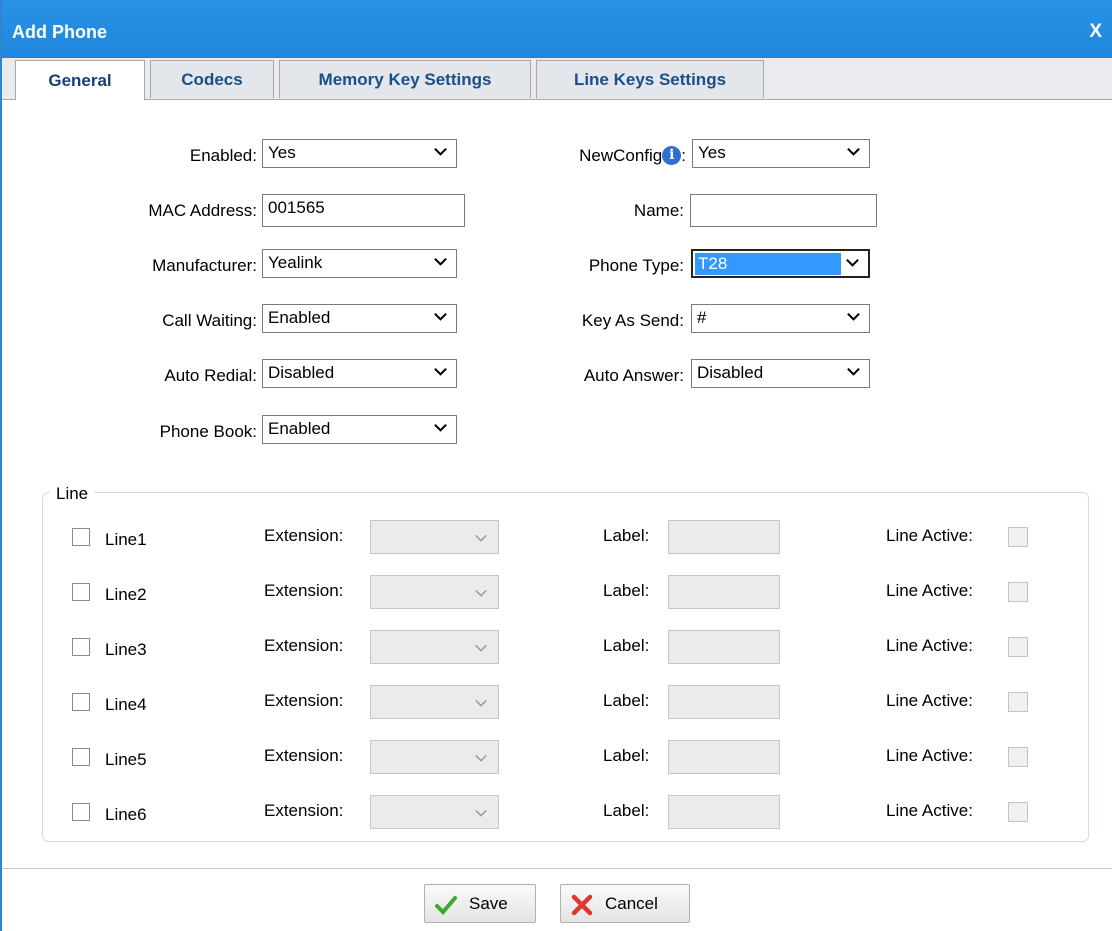 The image size is (1112, 931). Describe the element at coordinates (730, 372) in the screenshot. I see `auto-answer-value: Disabled` at that location.